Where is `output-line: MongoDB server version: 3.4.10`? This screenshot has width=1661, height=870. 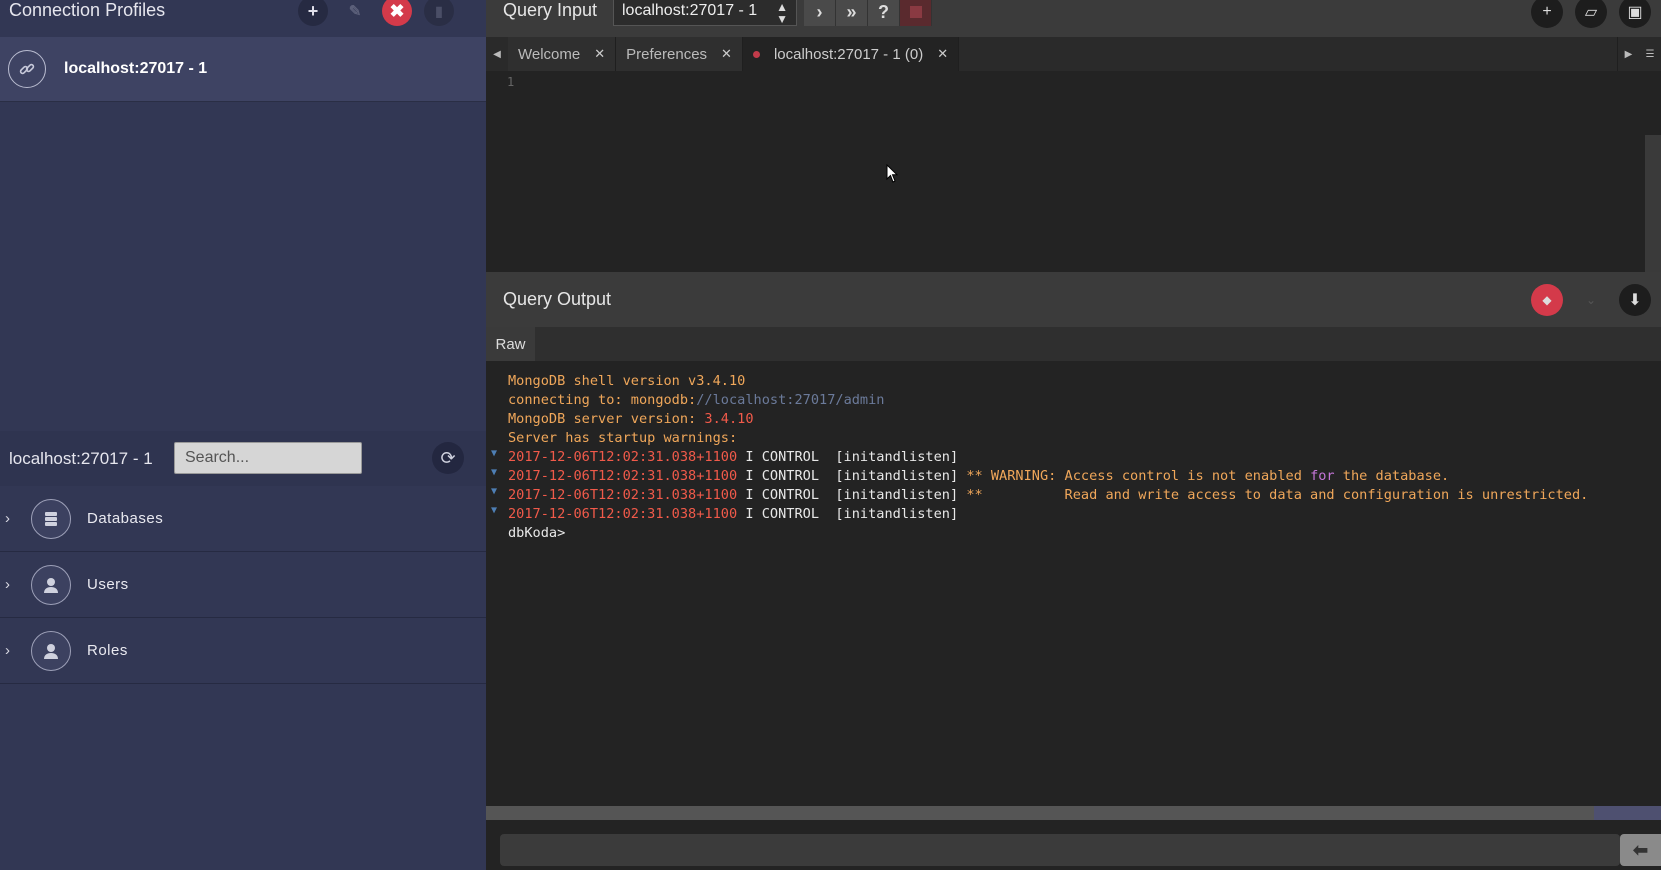 output-line: MongoDB server version: 3.4.10 is located at coordinates (631, 419).